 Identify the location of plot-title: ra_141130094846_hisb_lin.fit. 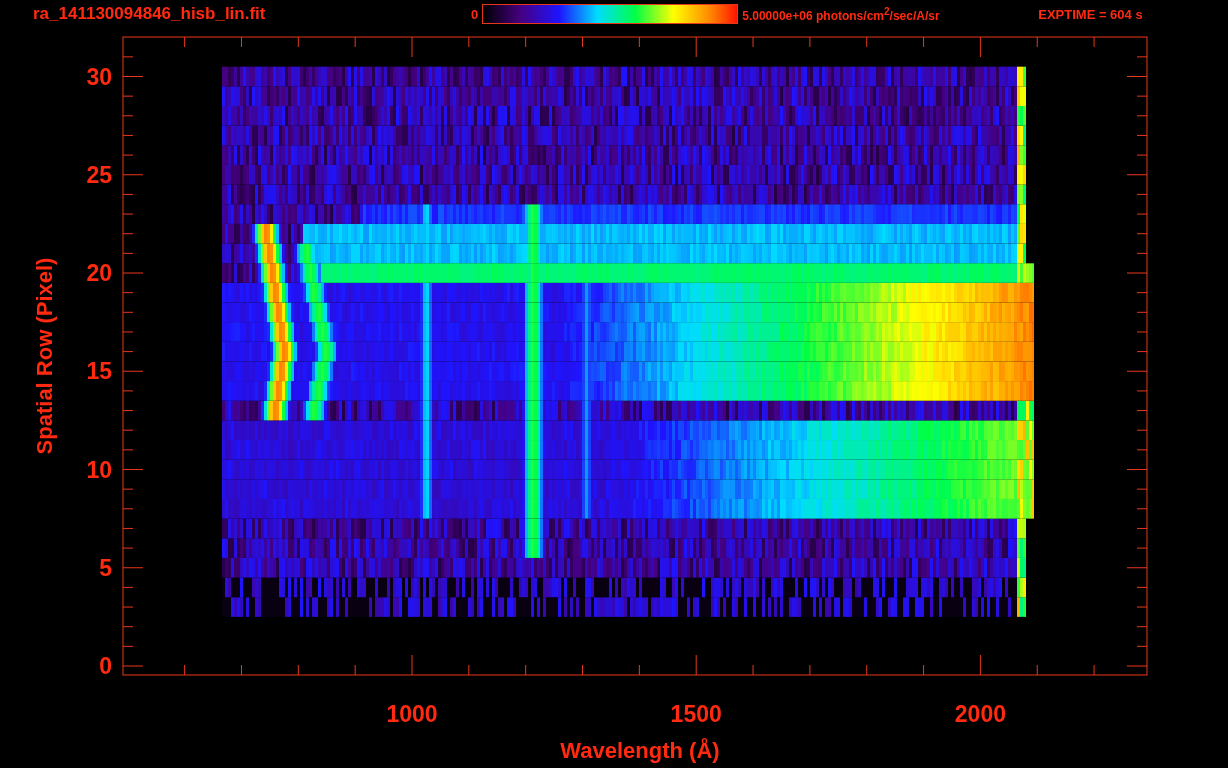
(150, 14).